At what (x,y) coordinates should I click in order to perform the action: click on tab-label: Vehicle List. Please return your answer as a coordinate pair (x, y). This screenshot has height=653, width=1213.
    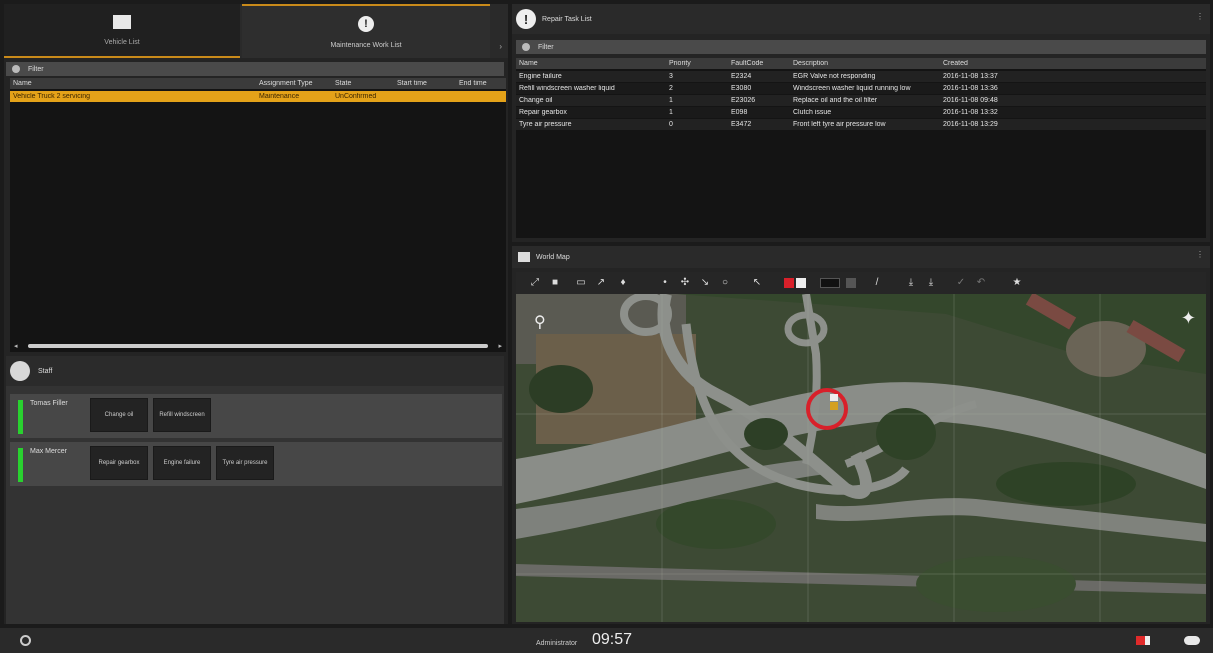
    Looking at the image, I should click on (122, 42).